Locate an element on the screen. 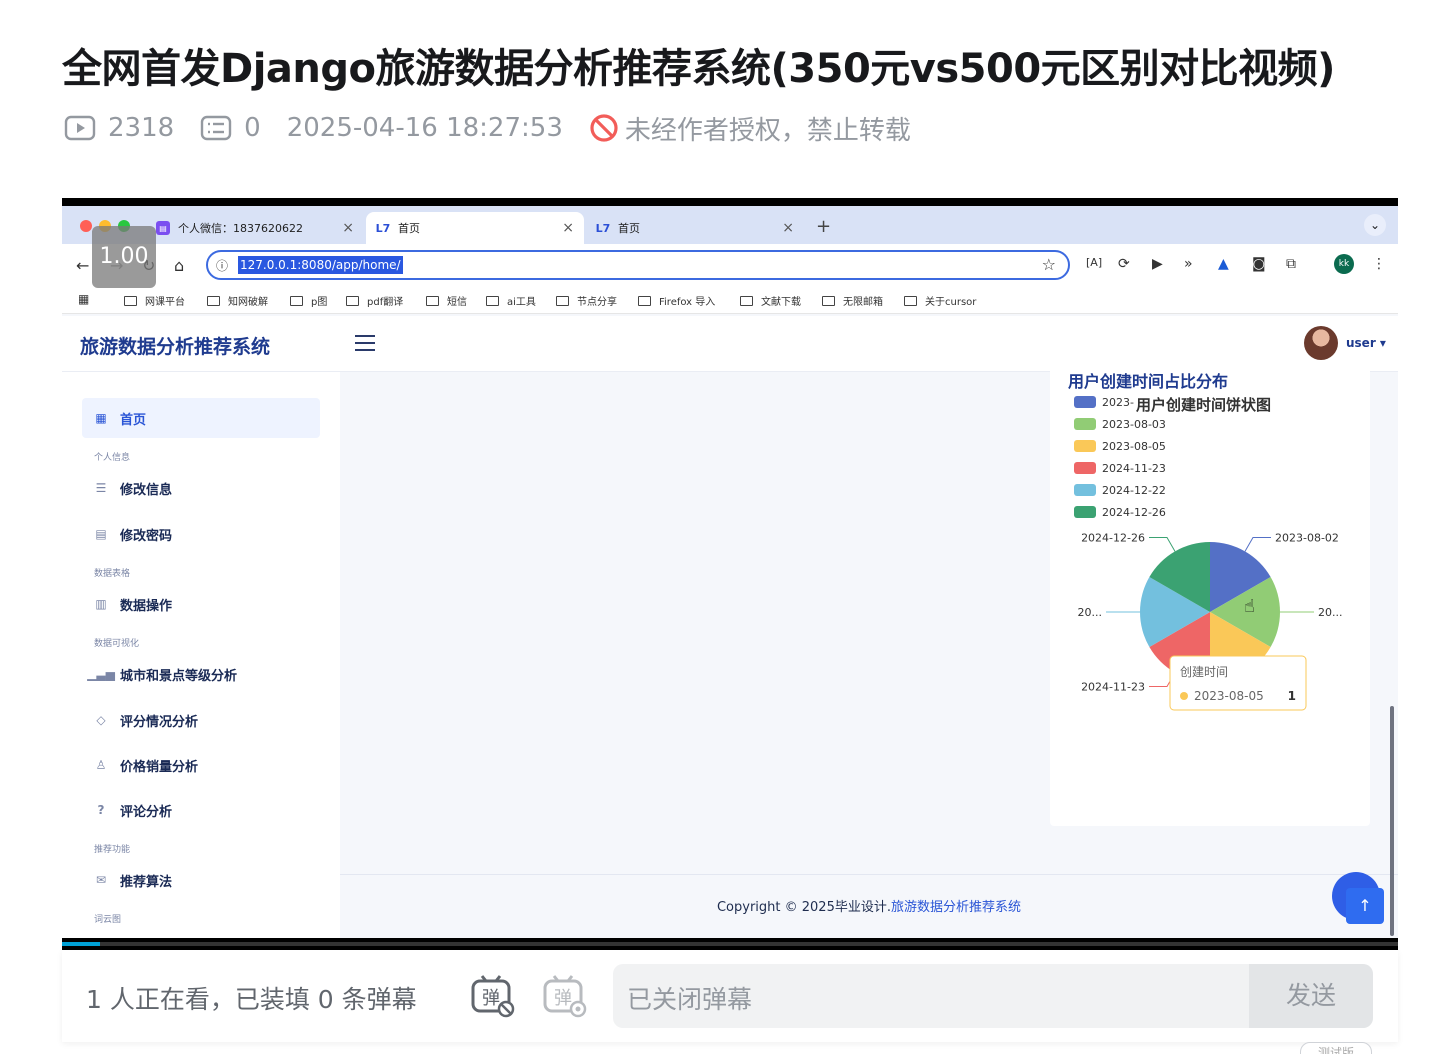 The height and width of the screenshot is (1054, 1440). page-scrollbar is located at coordinates (1392, 821).